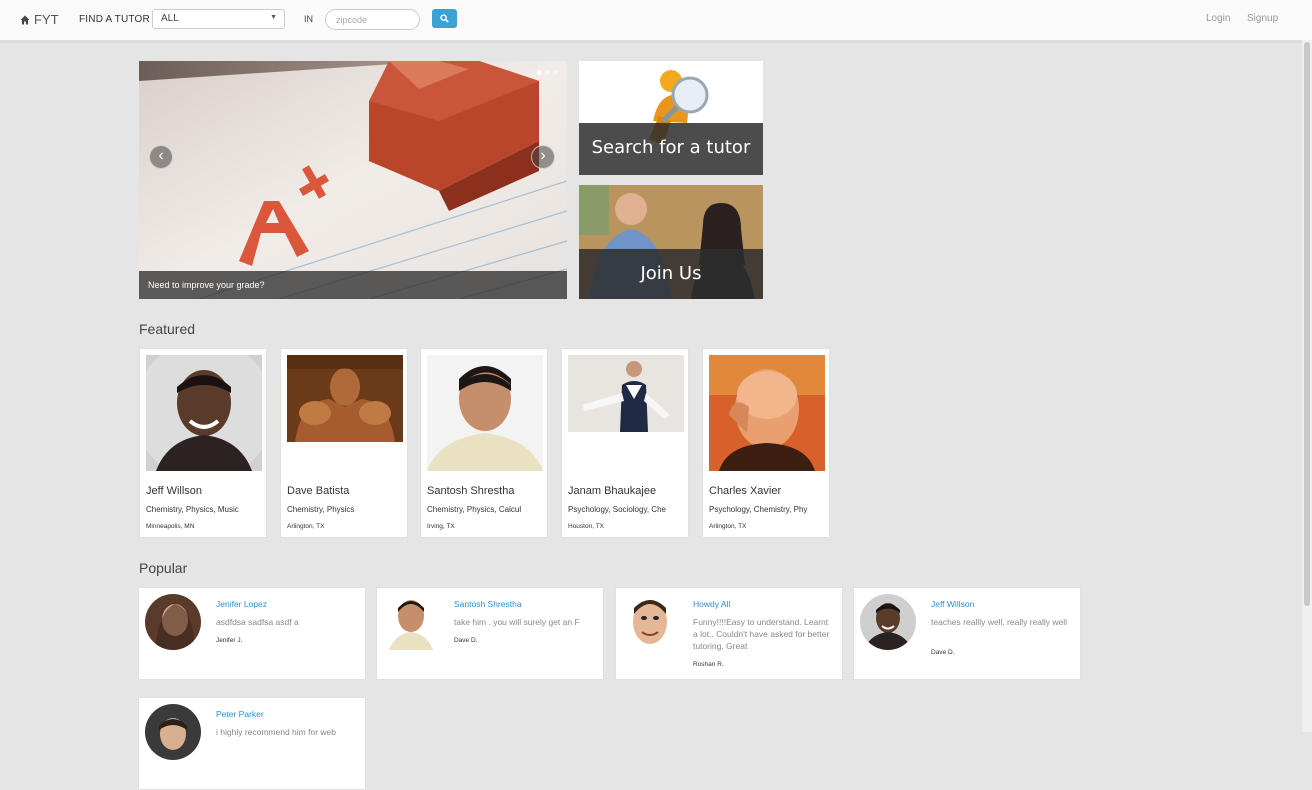 The image size is (1312, 790). I want to click on review-author: Roshan R., so click(708, 664).